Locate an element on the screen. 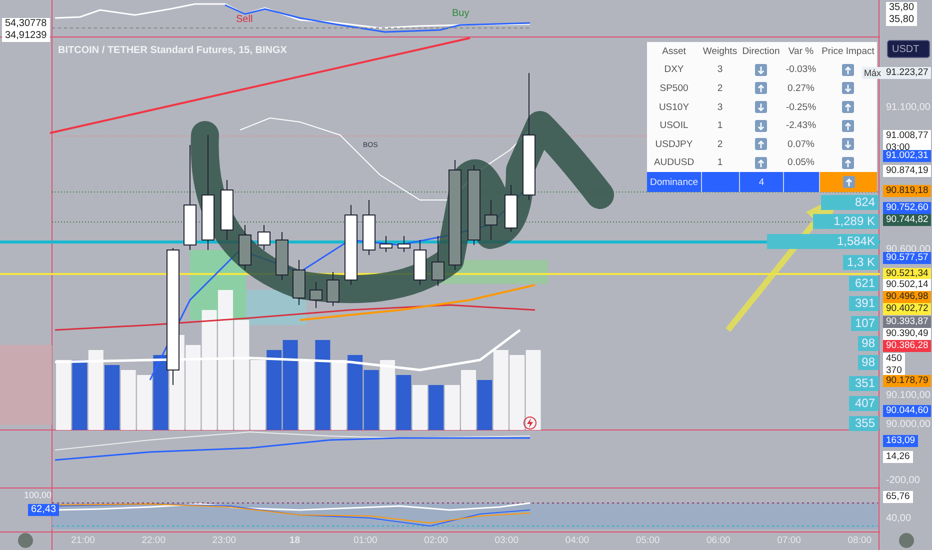 The height and width of the screenshot is (550, 932). dominance-value: 4 is located at coordinates (761, 182).